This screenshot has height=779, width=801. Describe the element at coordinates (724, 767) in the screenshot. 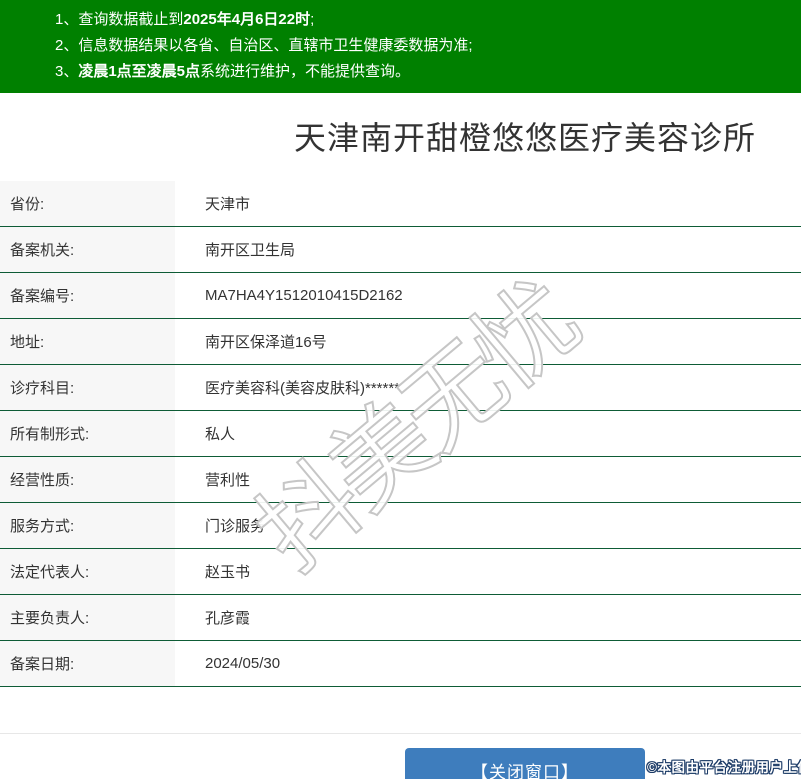

I see `copyright-overlay: ©本图由平台注册用户上传` at that location.